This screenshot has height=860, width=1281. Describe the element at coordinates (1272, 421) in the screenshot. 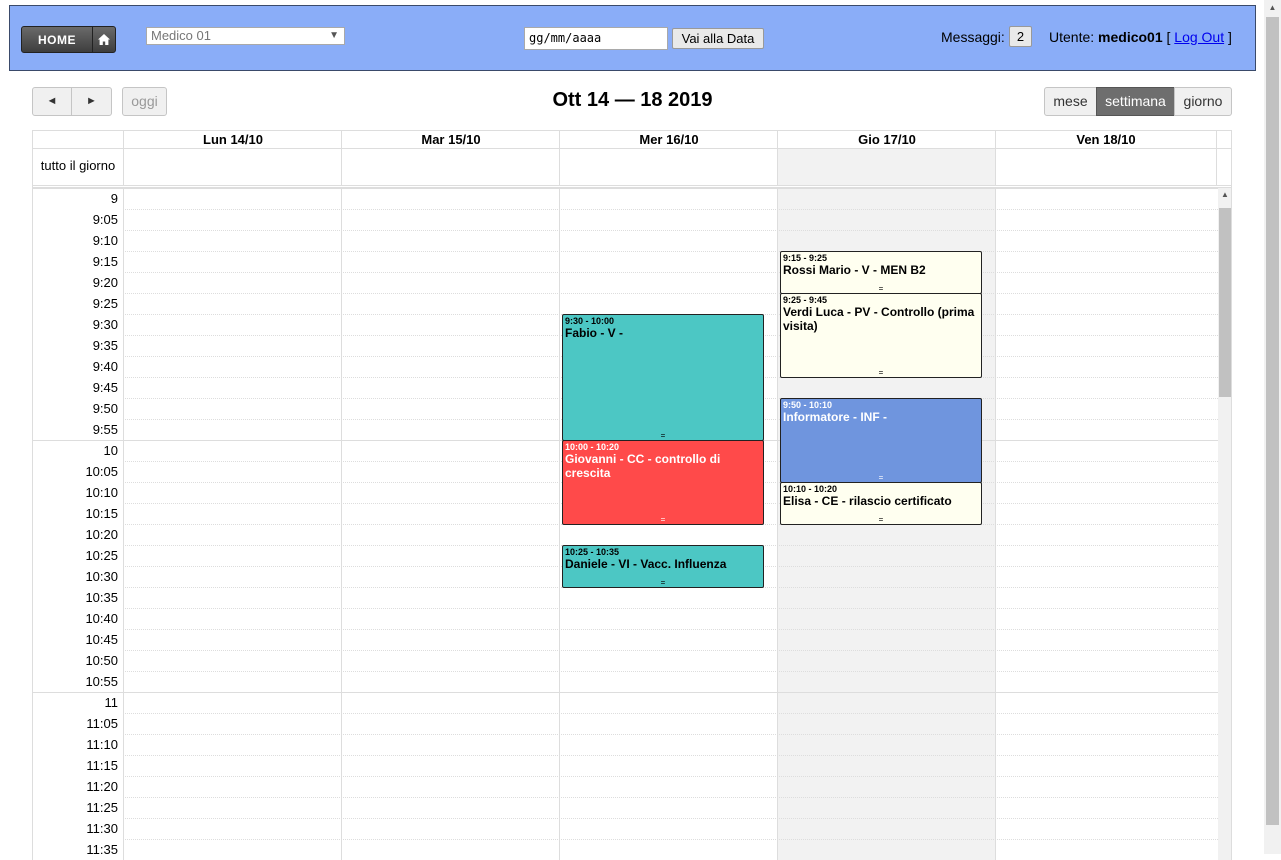

I see `page-scroll-thumb` at that location.